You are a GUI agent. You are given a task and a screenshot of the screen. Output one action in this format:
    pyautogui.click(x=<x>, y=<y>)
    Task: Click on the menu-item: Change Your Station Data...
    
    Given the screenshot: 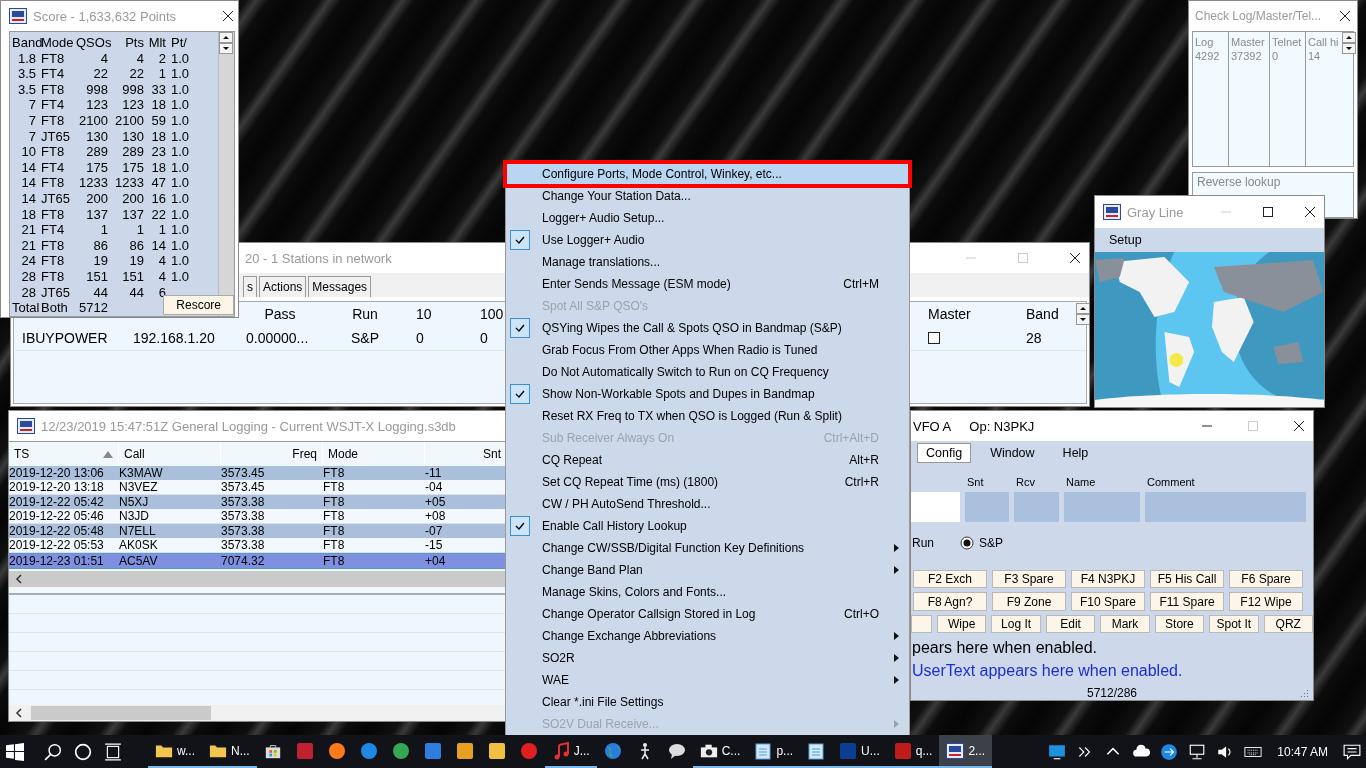 What is the action you would take?
    pyautogui.click(x=707, y=196)
    